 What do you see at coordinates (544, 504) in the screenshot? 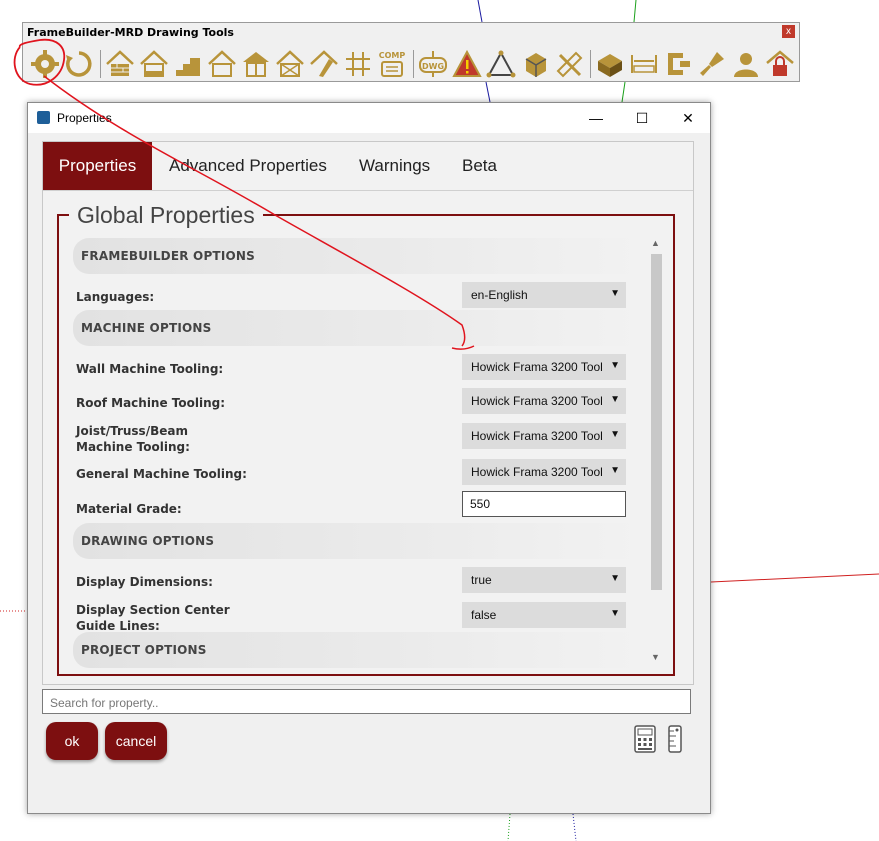
I see `material-grade-input: 550` at bounding box center [544, 504].